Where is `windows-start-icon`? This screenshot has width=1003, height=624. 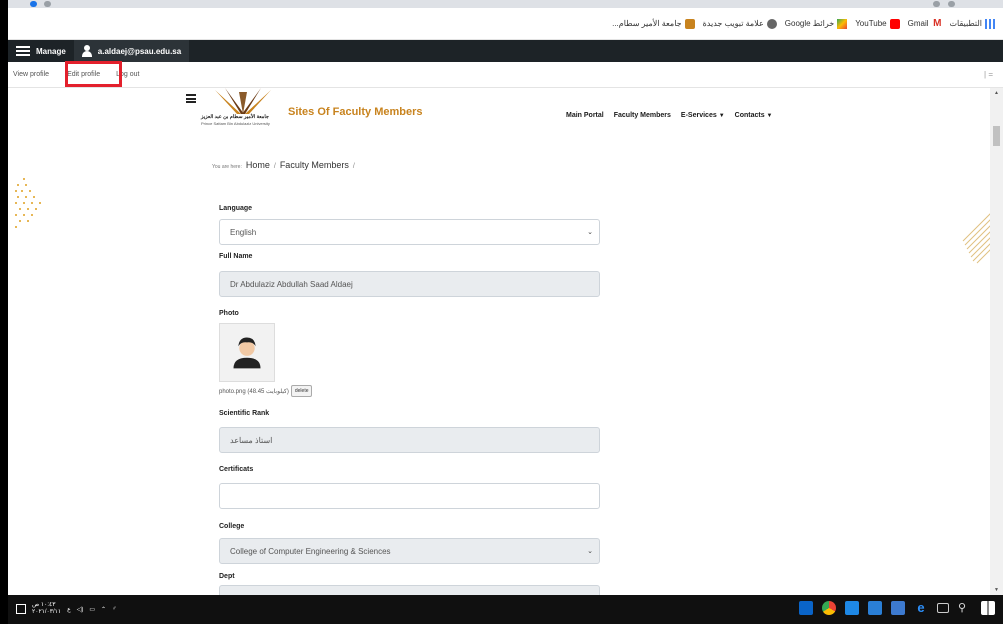 windows-start-icon is located at coordinates (988, 608).